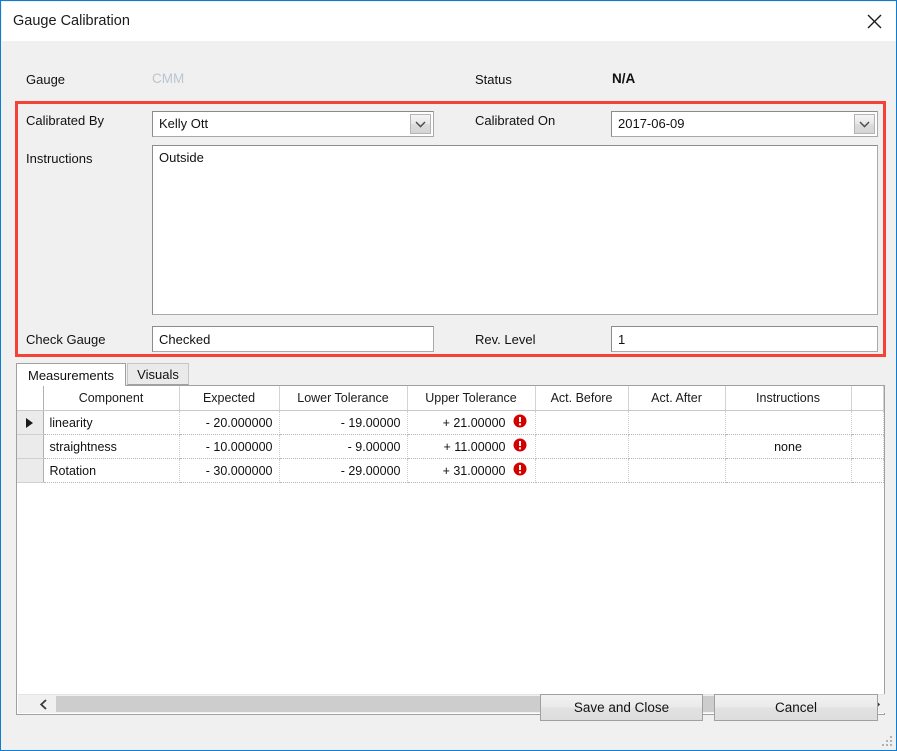 The image size is (897, 751). Describe the element at coordinates (111, 446) in the screenshot. I see `cell-component: straightness` at that location.